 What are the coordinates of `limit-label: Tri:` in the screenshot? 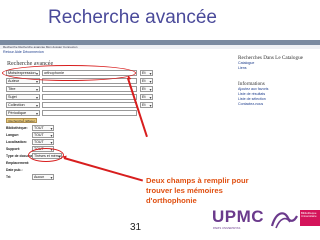 It's located at (9, 177).